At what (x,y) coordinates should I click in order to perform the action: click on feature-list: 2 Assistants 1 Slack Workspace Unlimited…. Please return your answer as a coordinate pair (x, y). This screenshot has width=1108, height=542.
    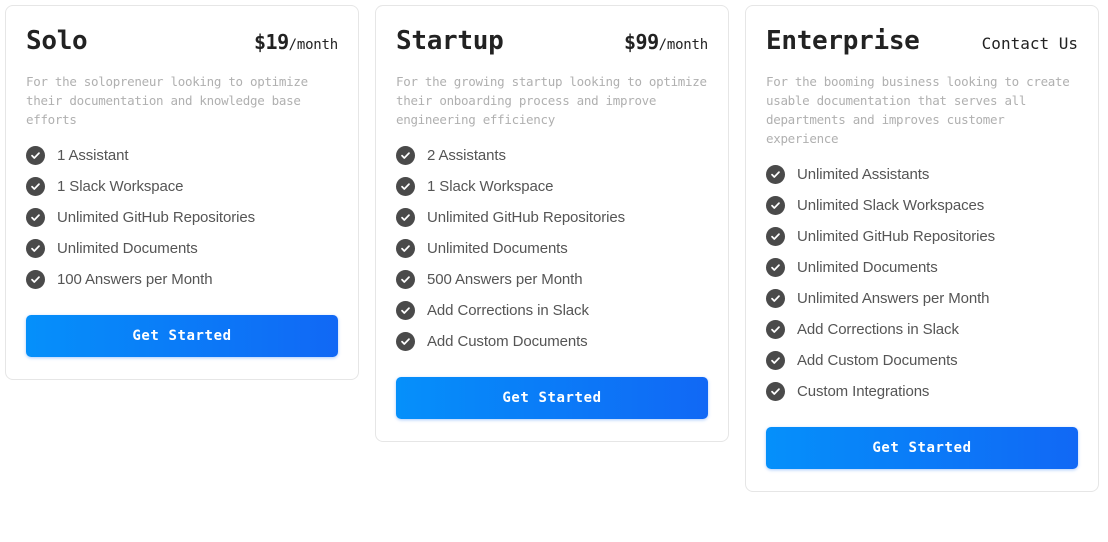
    Looking at the image, I should click on (552, 248).